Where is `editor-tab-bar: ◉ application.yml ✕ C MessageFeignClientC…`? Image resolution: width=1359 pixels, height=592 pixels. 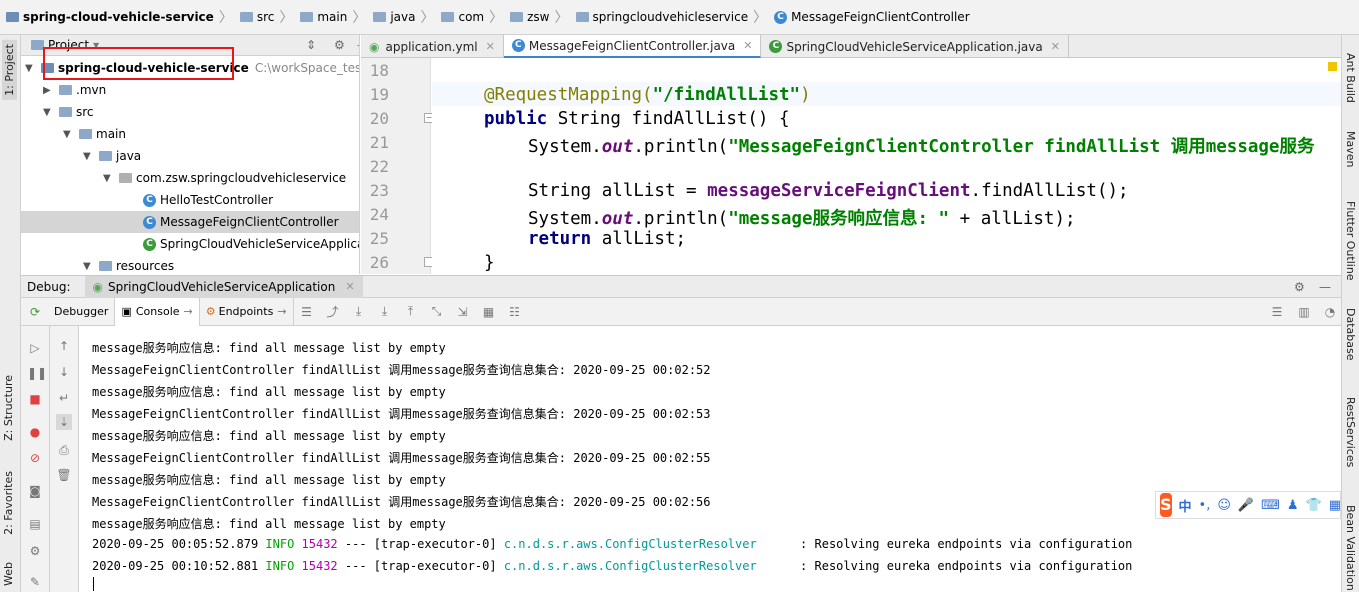 editor-tab-bar: ◉ application.yml ✕ C MessageFeignClientC… is located at coordinates (851, 46).